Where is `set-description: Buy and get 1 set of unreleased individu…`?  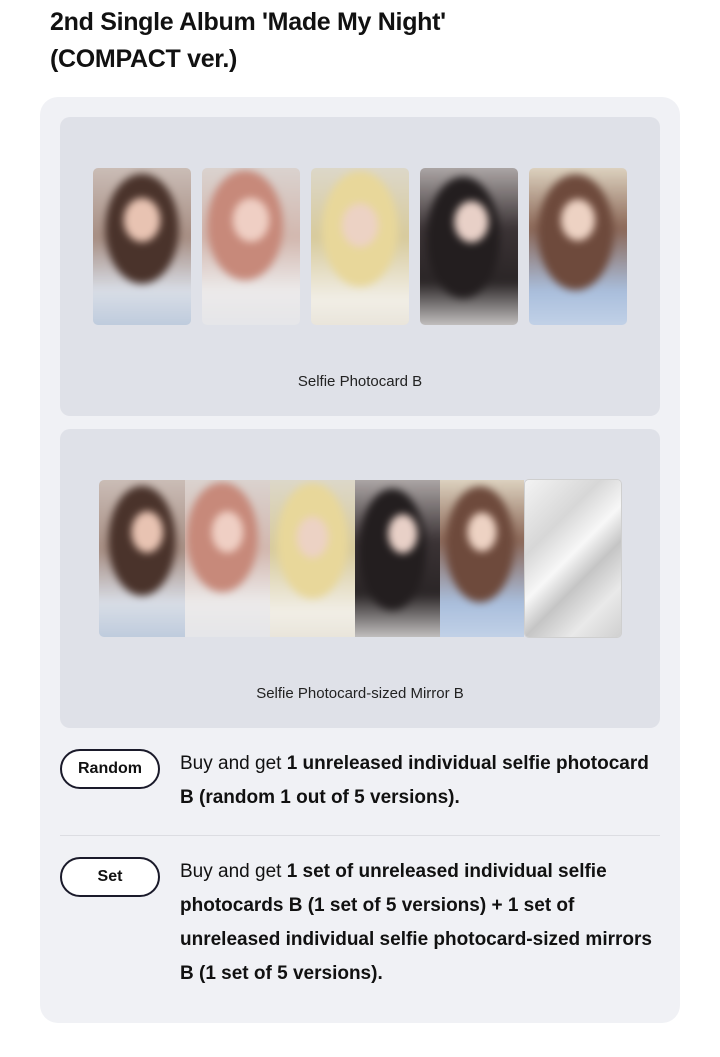 set-description: Buy and get 1 set of unreleased individu… is located at coordinates (422, 923).